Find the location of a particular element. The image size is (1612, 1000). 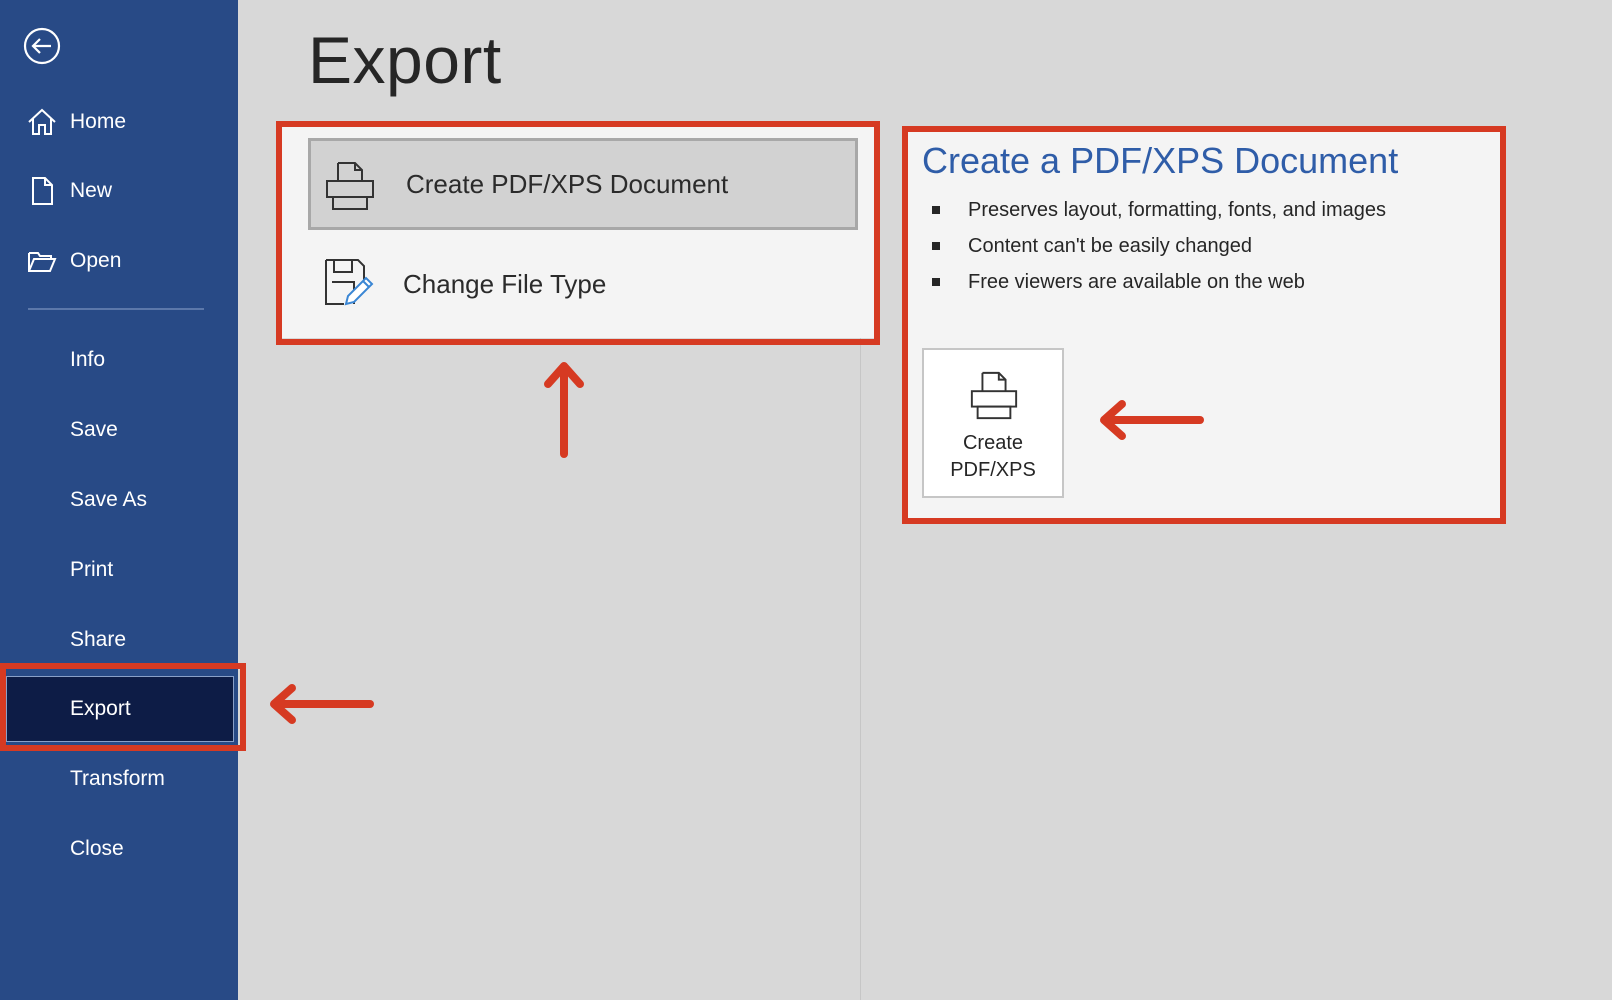

new-document-icon is located at coordinates (42, 191).